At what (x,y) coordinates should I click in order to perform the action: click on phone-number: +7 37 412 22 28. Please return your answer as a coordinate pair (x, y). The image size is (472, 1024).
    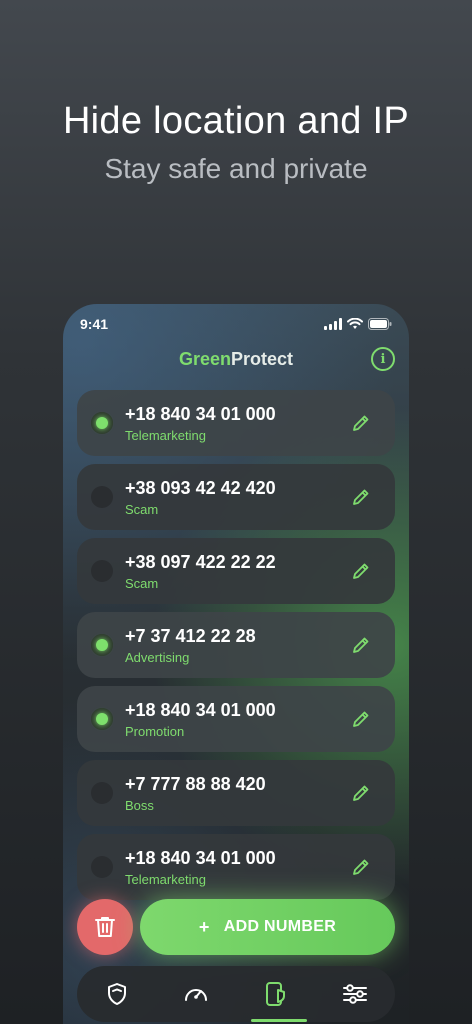
    Looking at the image, I should click on (190, 636).